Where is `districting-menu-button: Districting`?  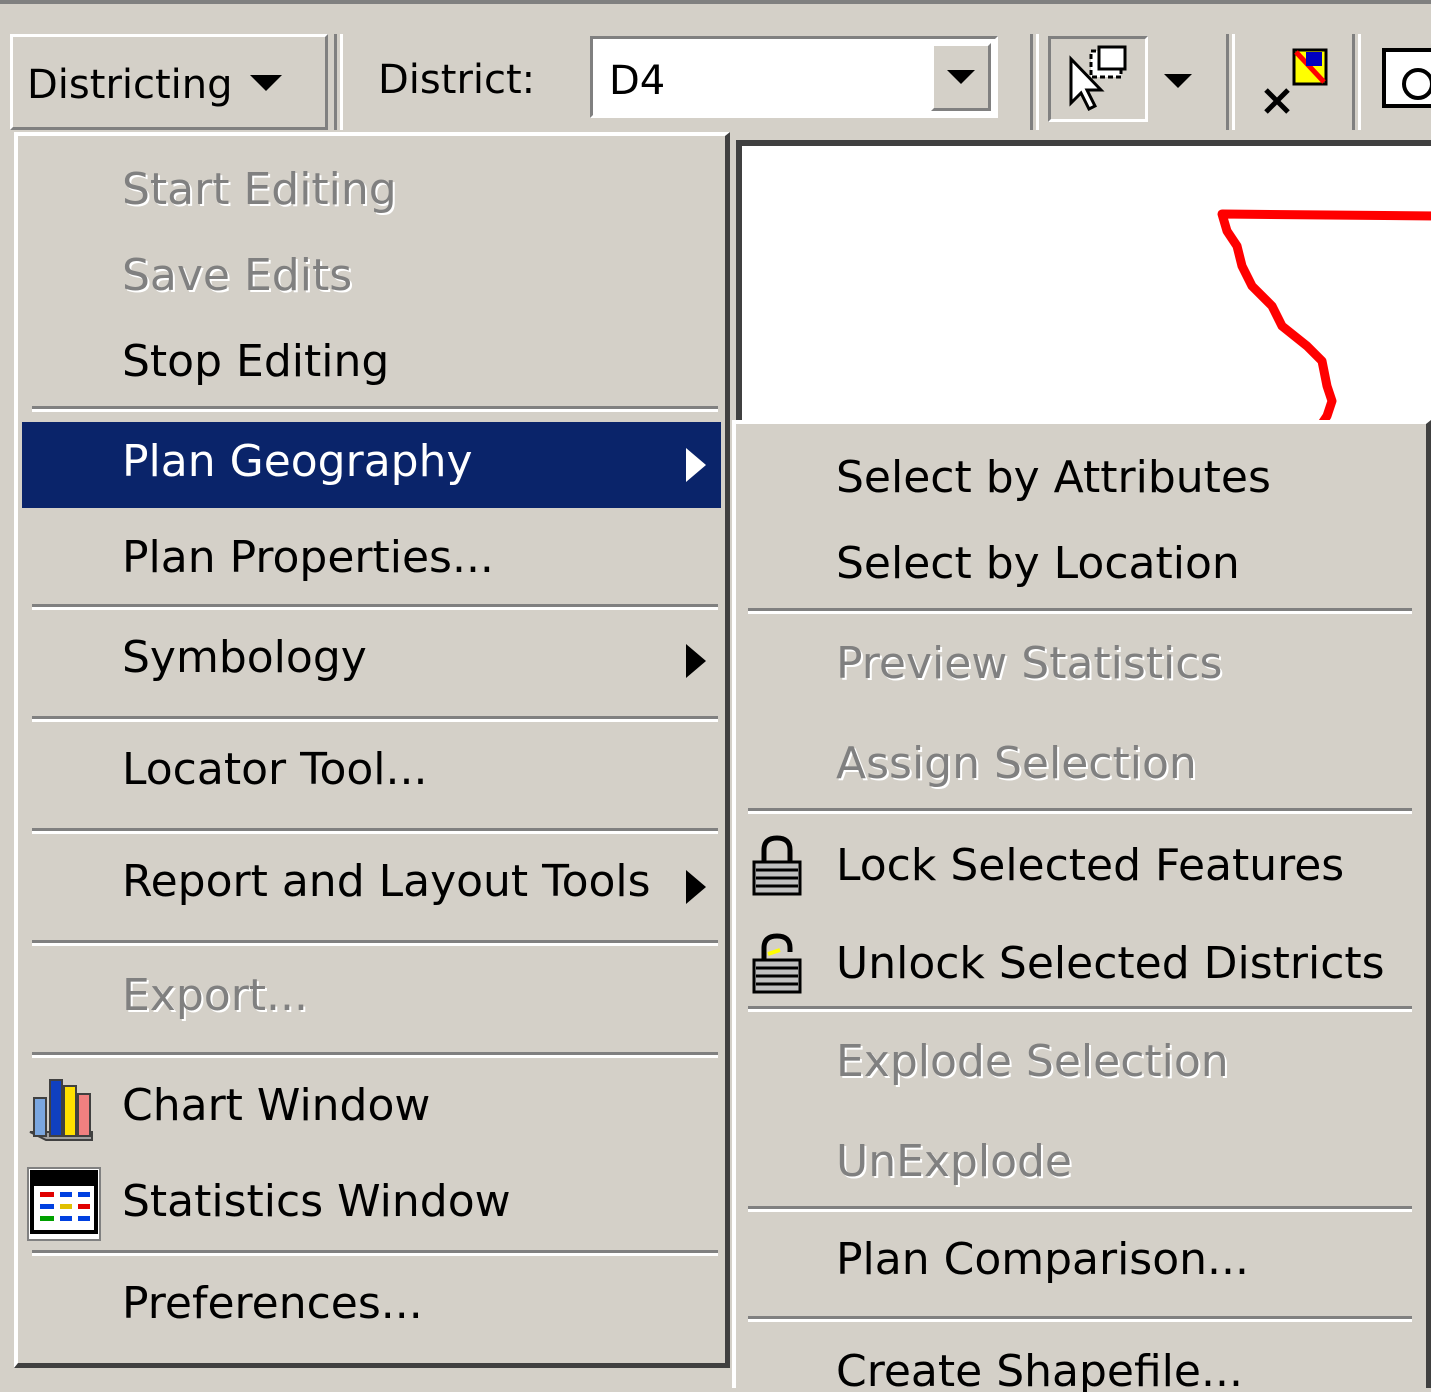 districting-menu-button: Districting is located at coordinates (169, 82).